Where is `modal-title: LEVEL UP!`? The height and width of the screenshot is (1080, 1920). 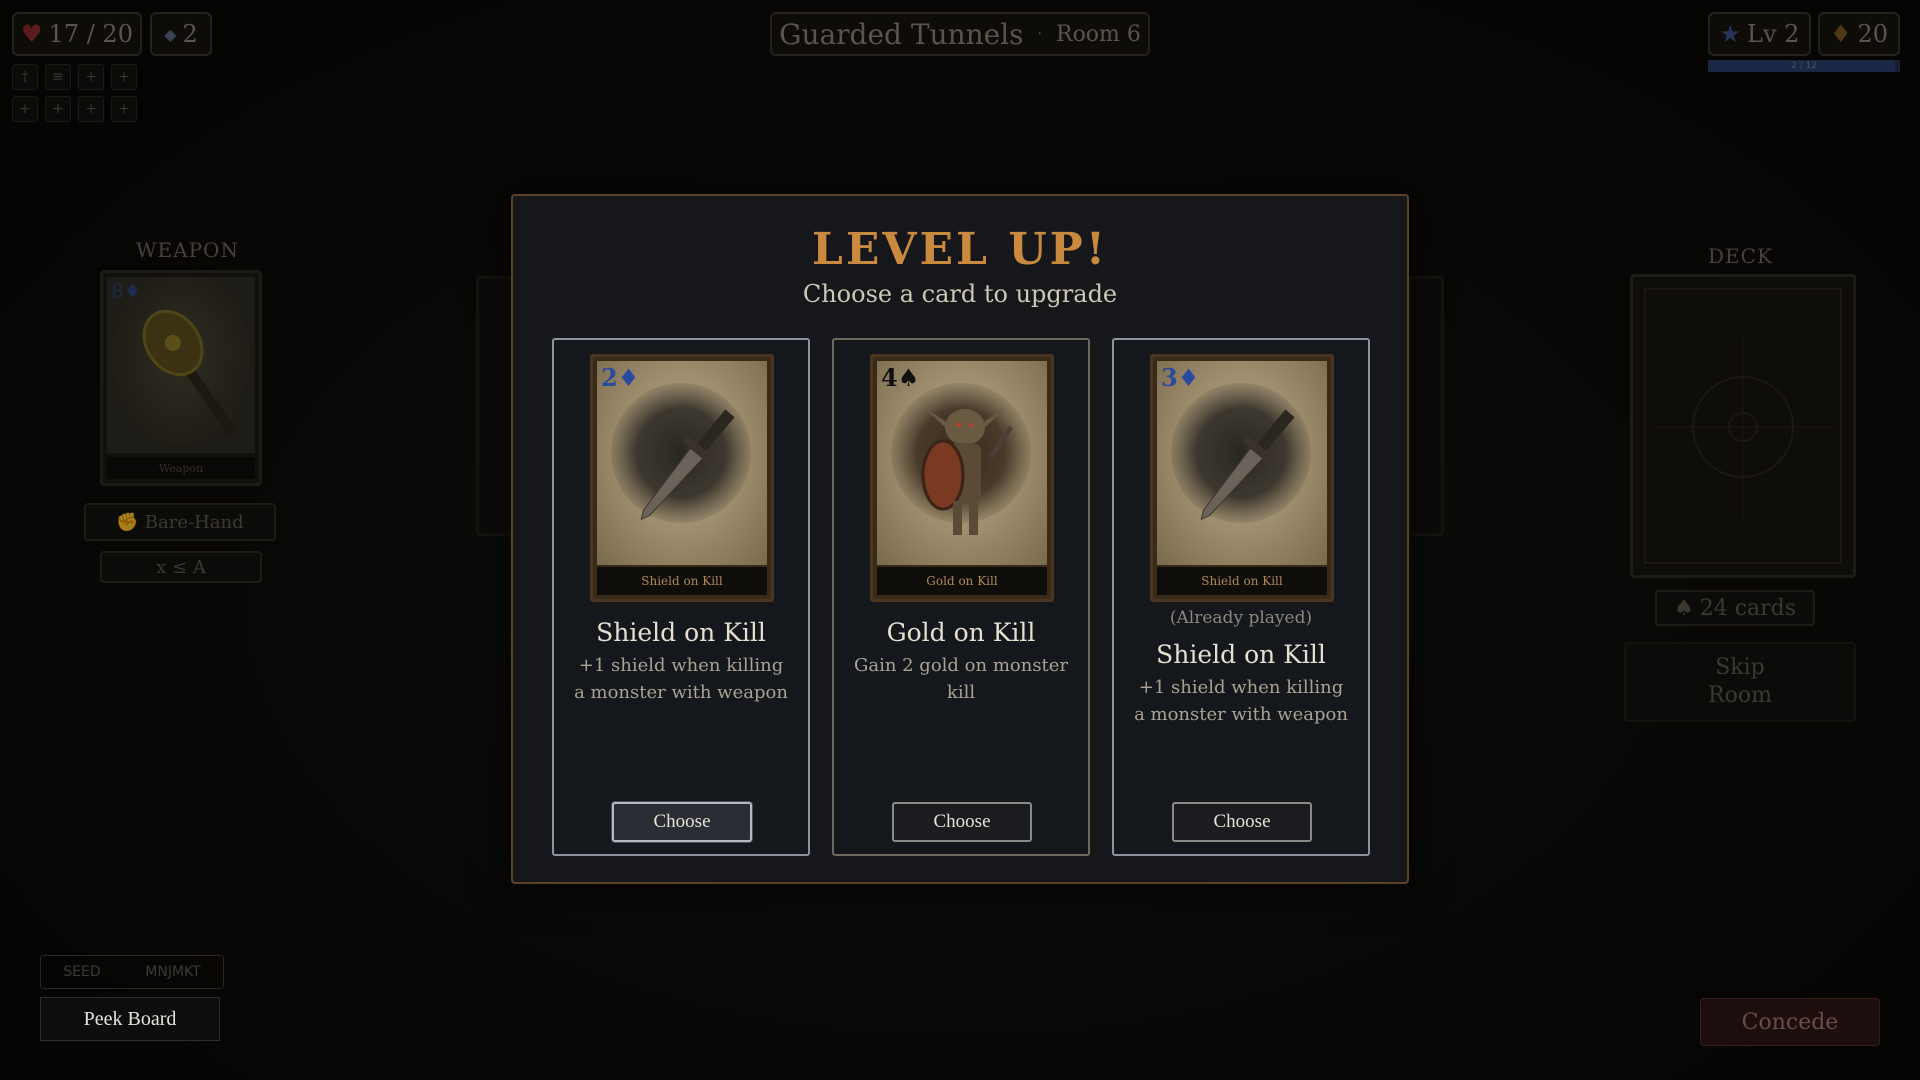 modal-title: LEVEL UP! is located at coordinates (960, 249).